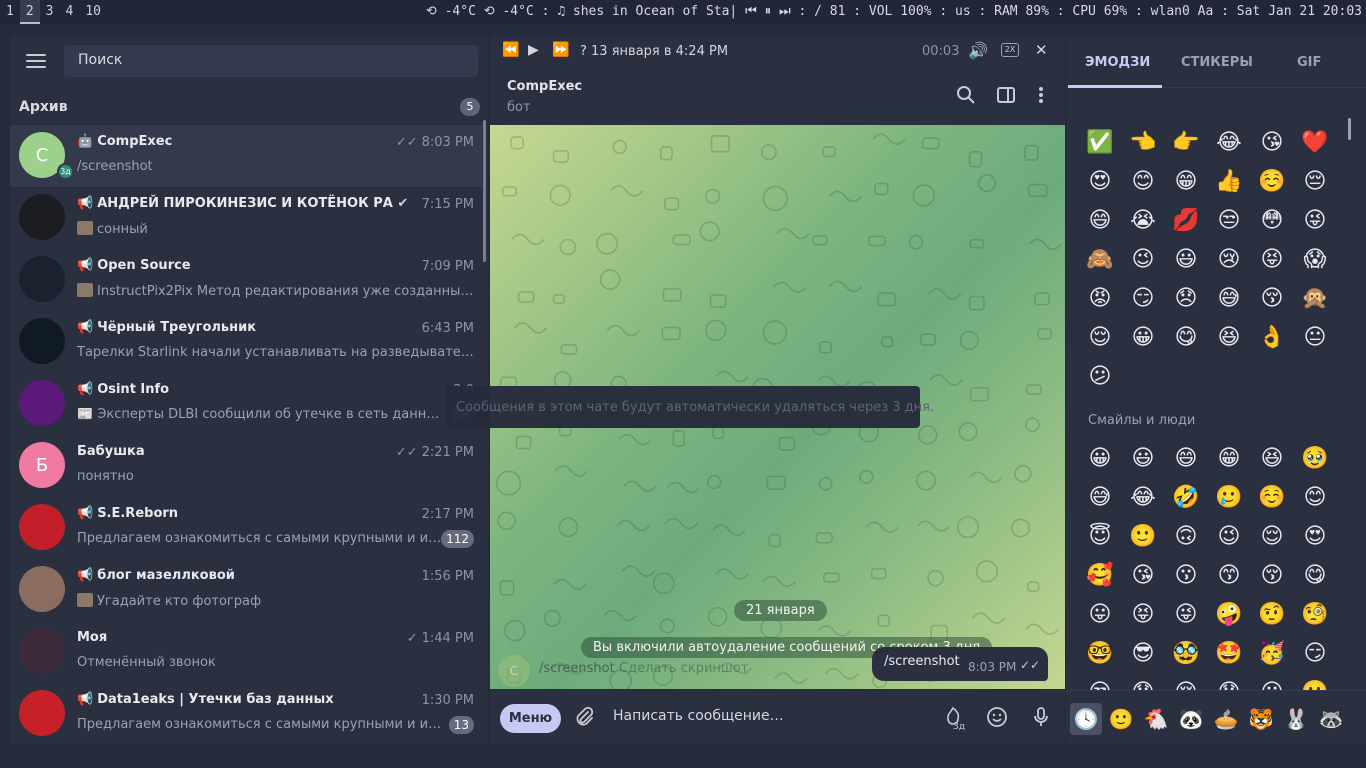 This screenshot has height=768, width=1366. What do you see at coordinates (1272, 338) in the screenshot?
I see `emoji-button: 👌` at bounding box center [1272, 338].